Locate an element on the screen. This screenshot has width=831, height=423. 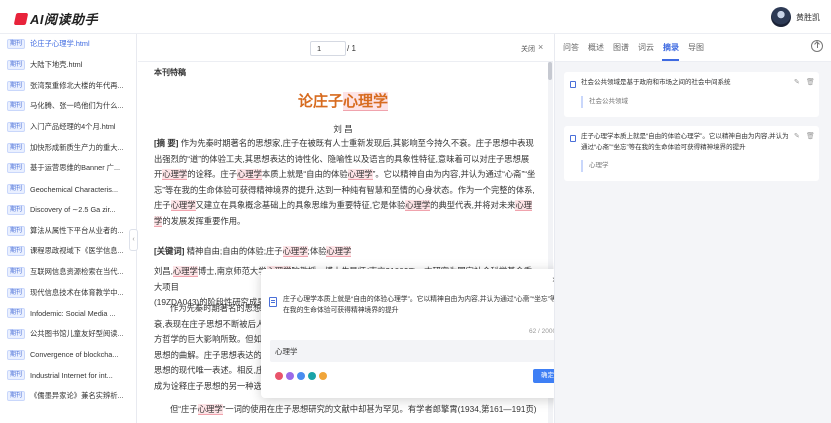
tab-qa: 问答 is located at coordinates (571, 47).